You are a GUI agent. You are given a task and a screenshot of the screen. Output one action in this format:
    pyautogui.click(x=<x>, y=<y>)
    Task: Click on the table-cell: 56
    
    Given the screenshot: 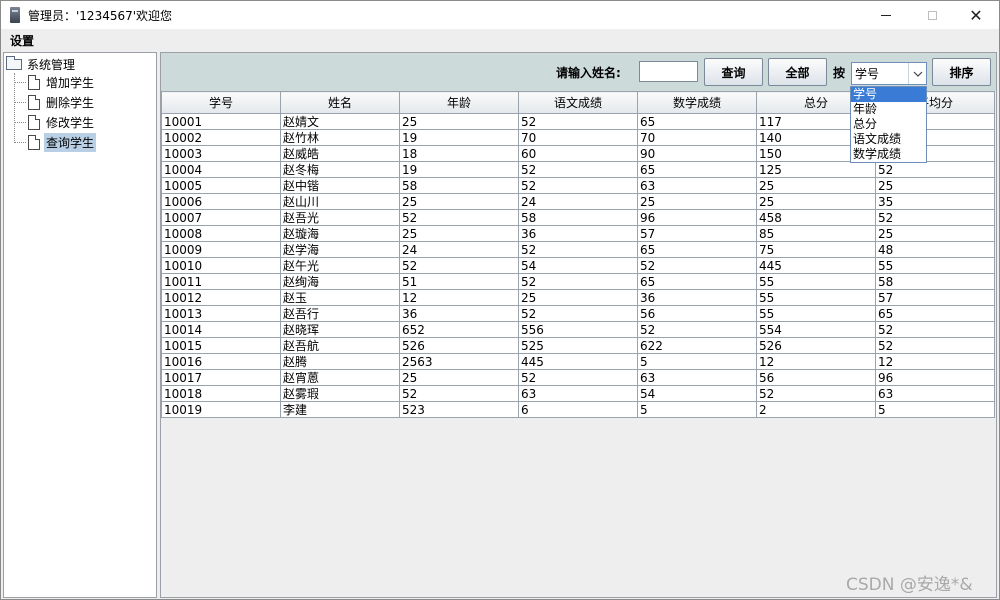 What is the action you would take?
    pyautogui.click(x=697, y=313)
    